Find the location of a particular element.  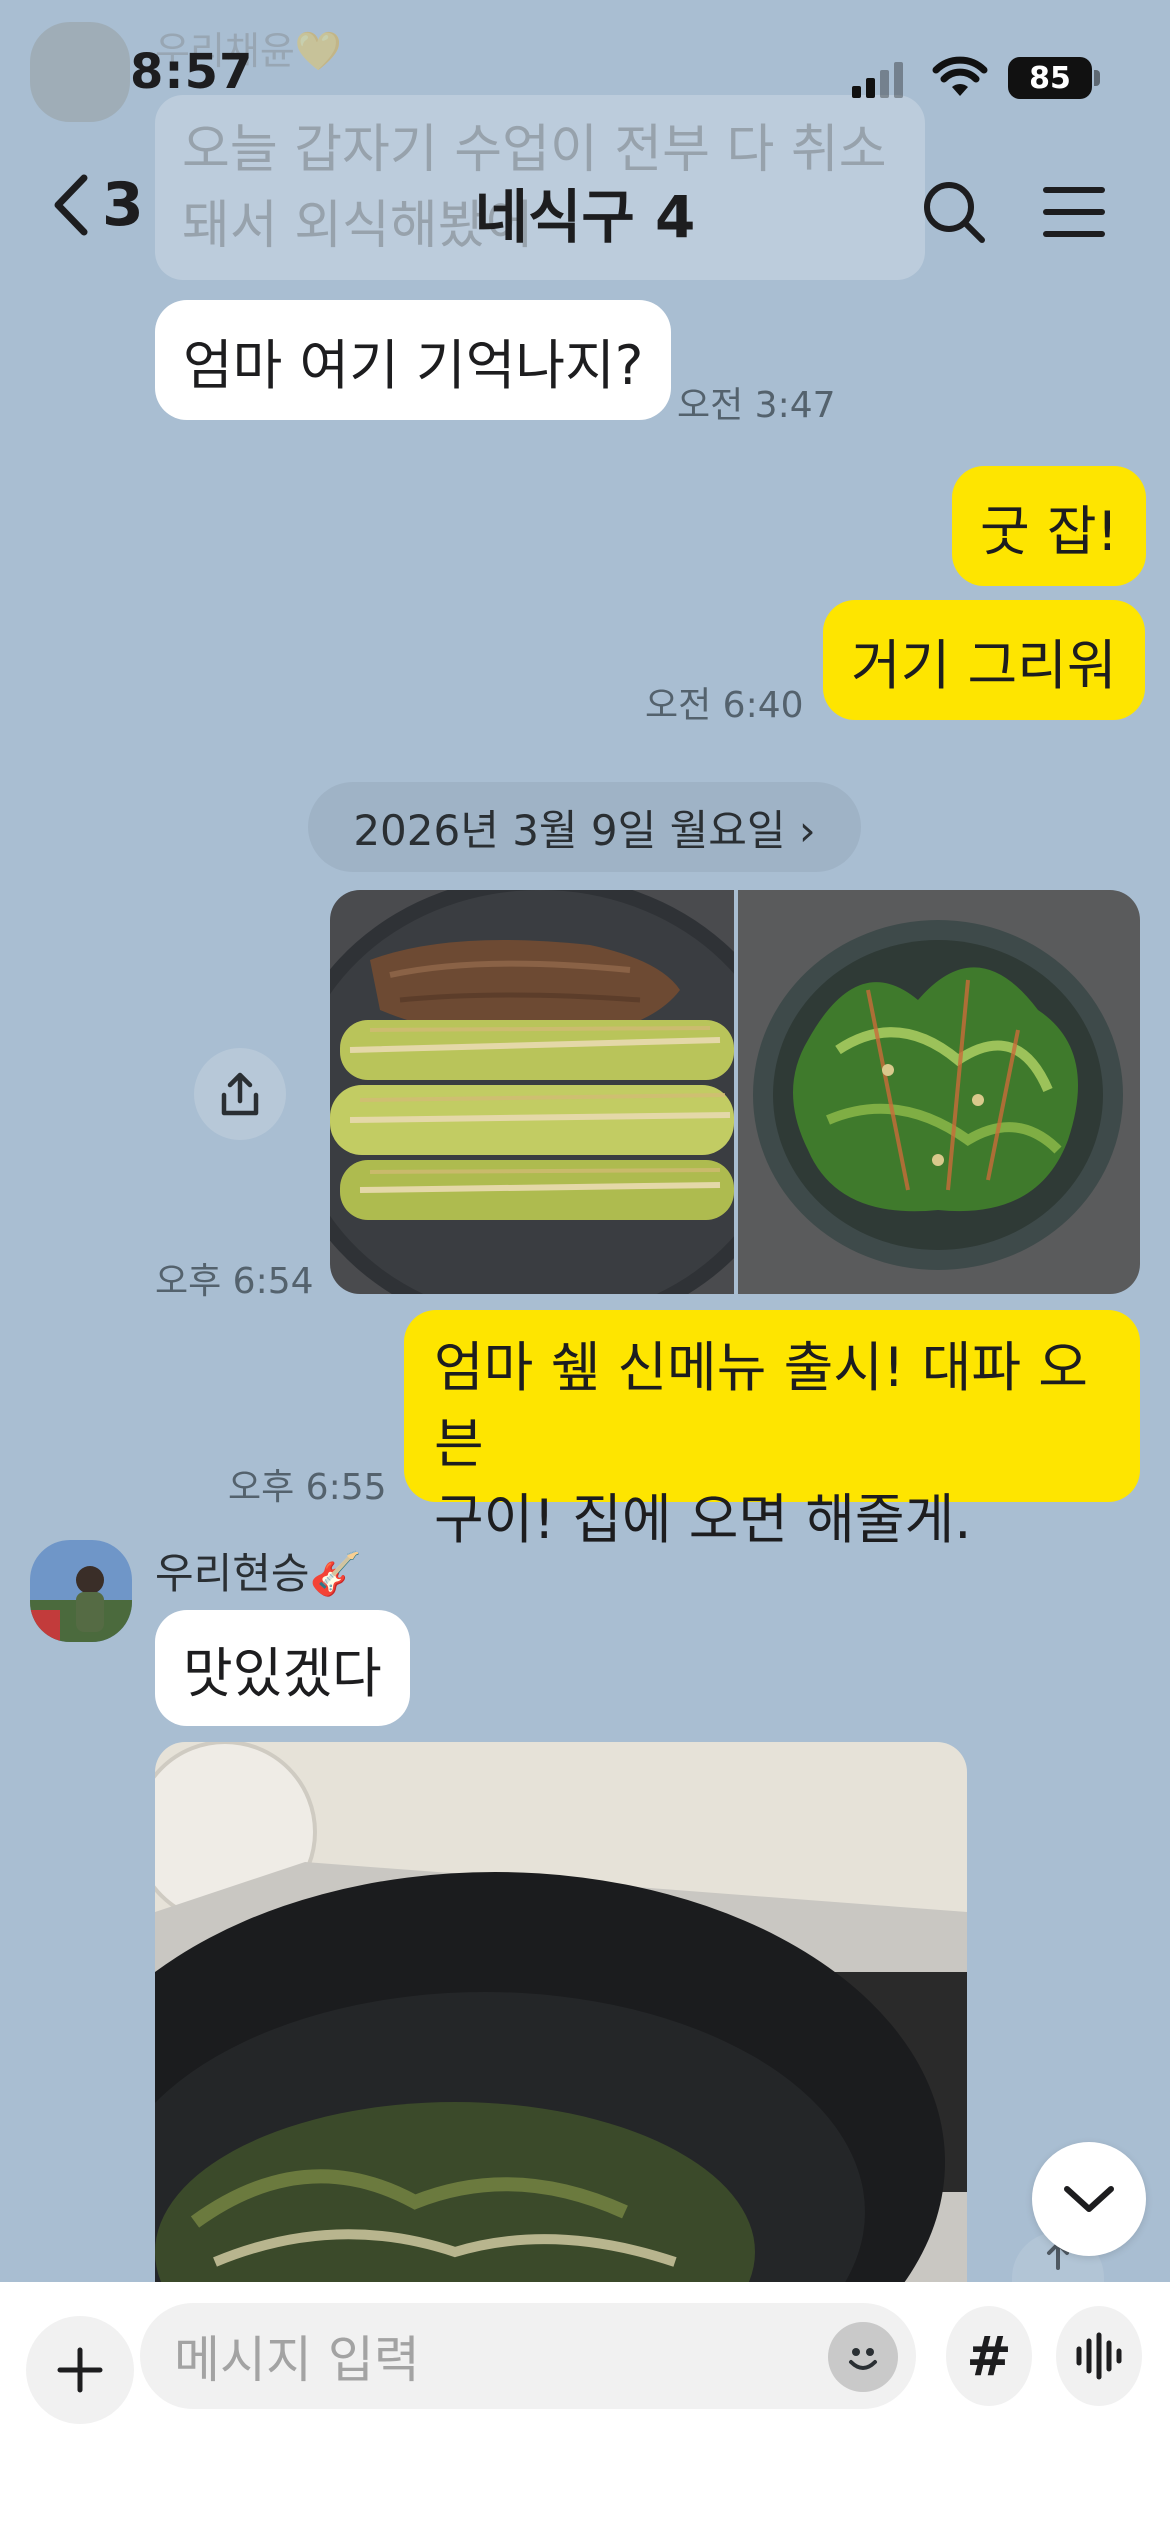

plus-icon is located at coordinates (80, 2370).